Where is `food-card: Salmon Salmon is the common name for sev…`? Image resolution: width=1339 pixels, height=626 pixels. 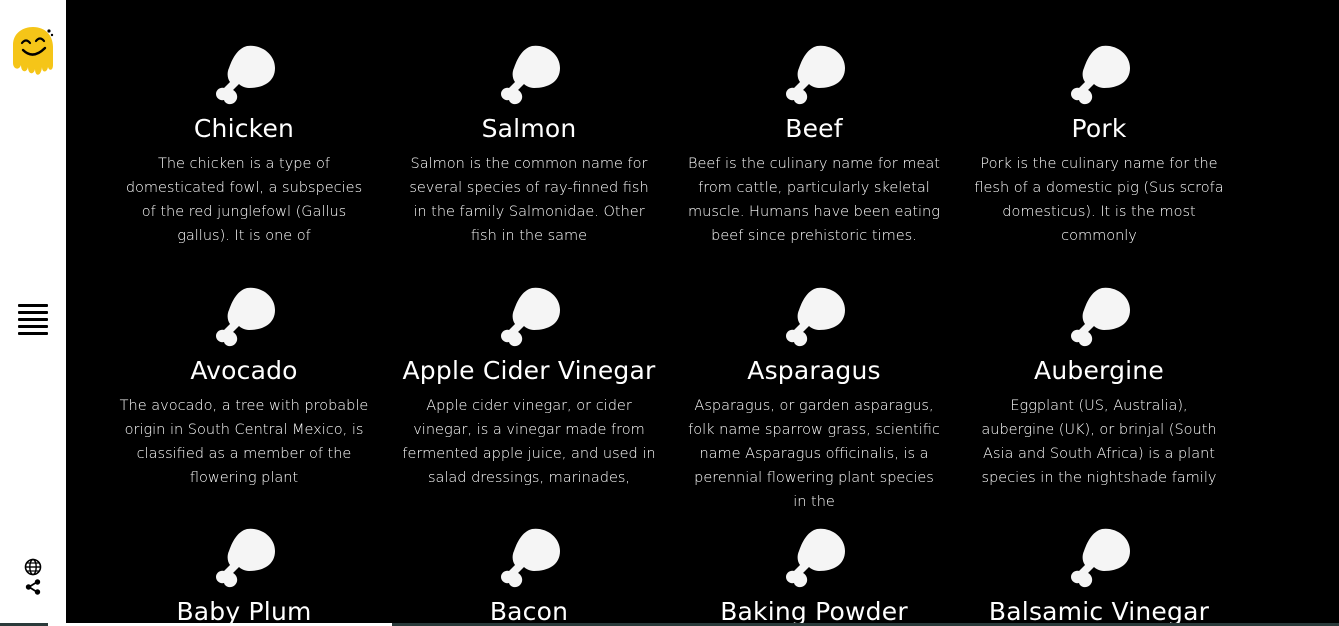
food-card: Salmon Salmon is the common name for sev… is located at coordinates (529, 146).